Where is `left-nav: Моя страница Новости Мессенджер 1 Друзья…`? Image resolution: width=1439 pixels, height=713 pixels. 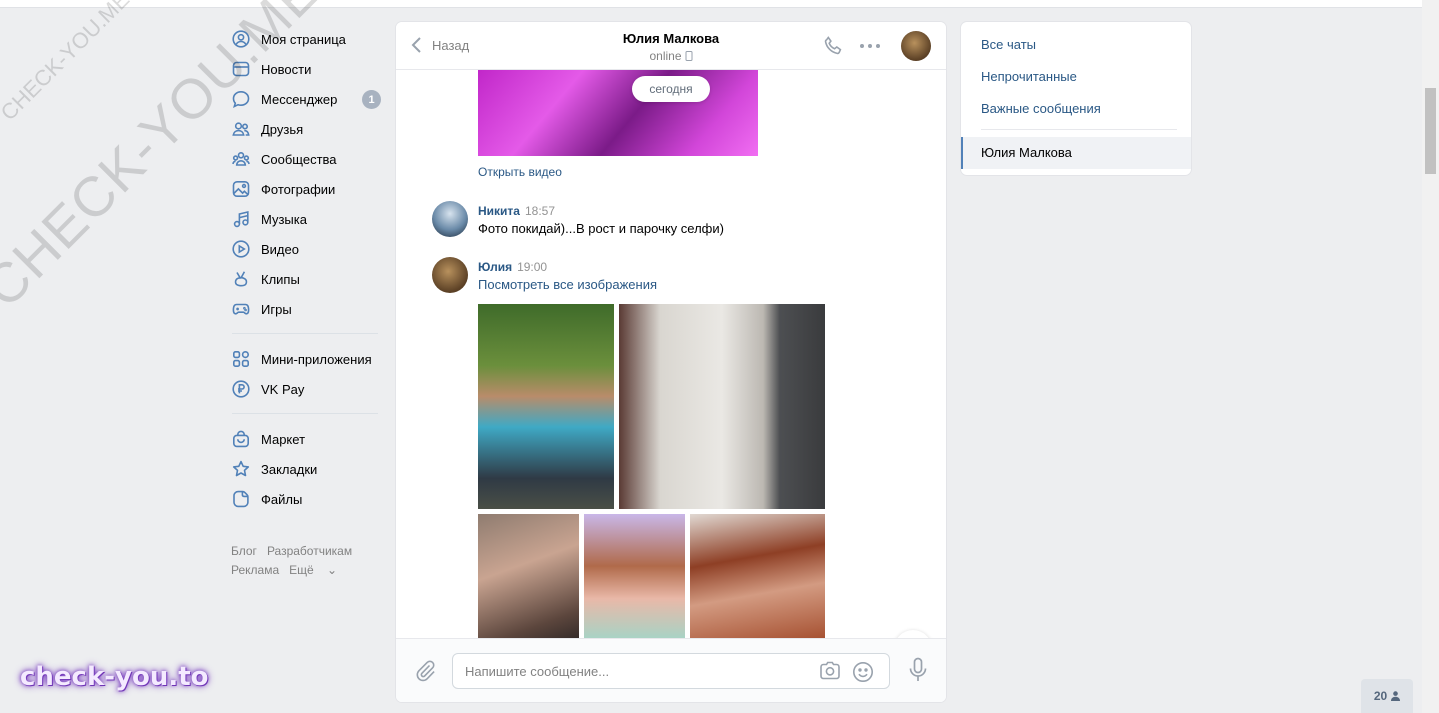
left-nav: Моя страница Новости Мессенджер 1 Друзья… is located at coordinates (308, 269).